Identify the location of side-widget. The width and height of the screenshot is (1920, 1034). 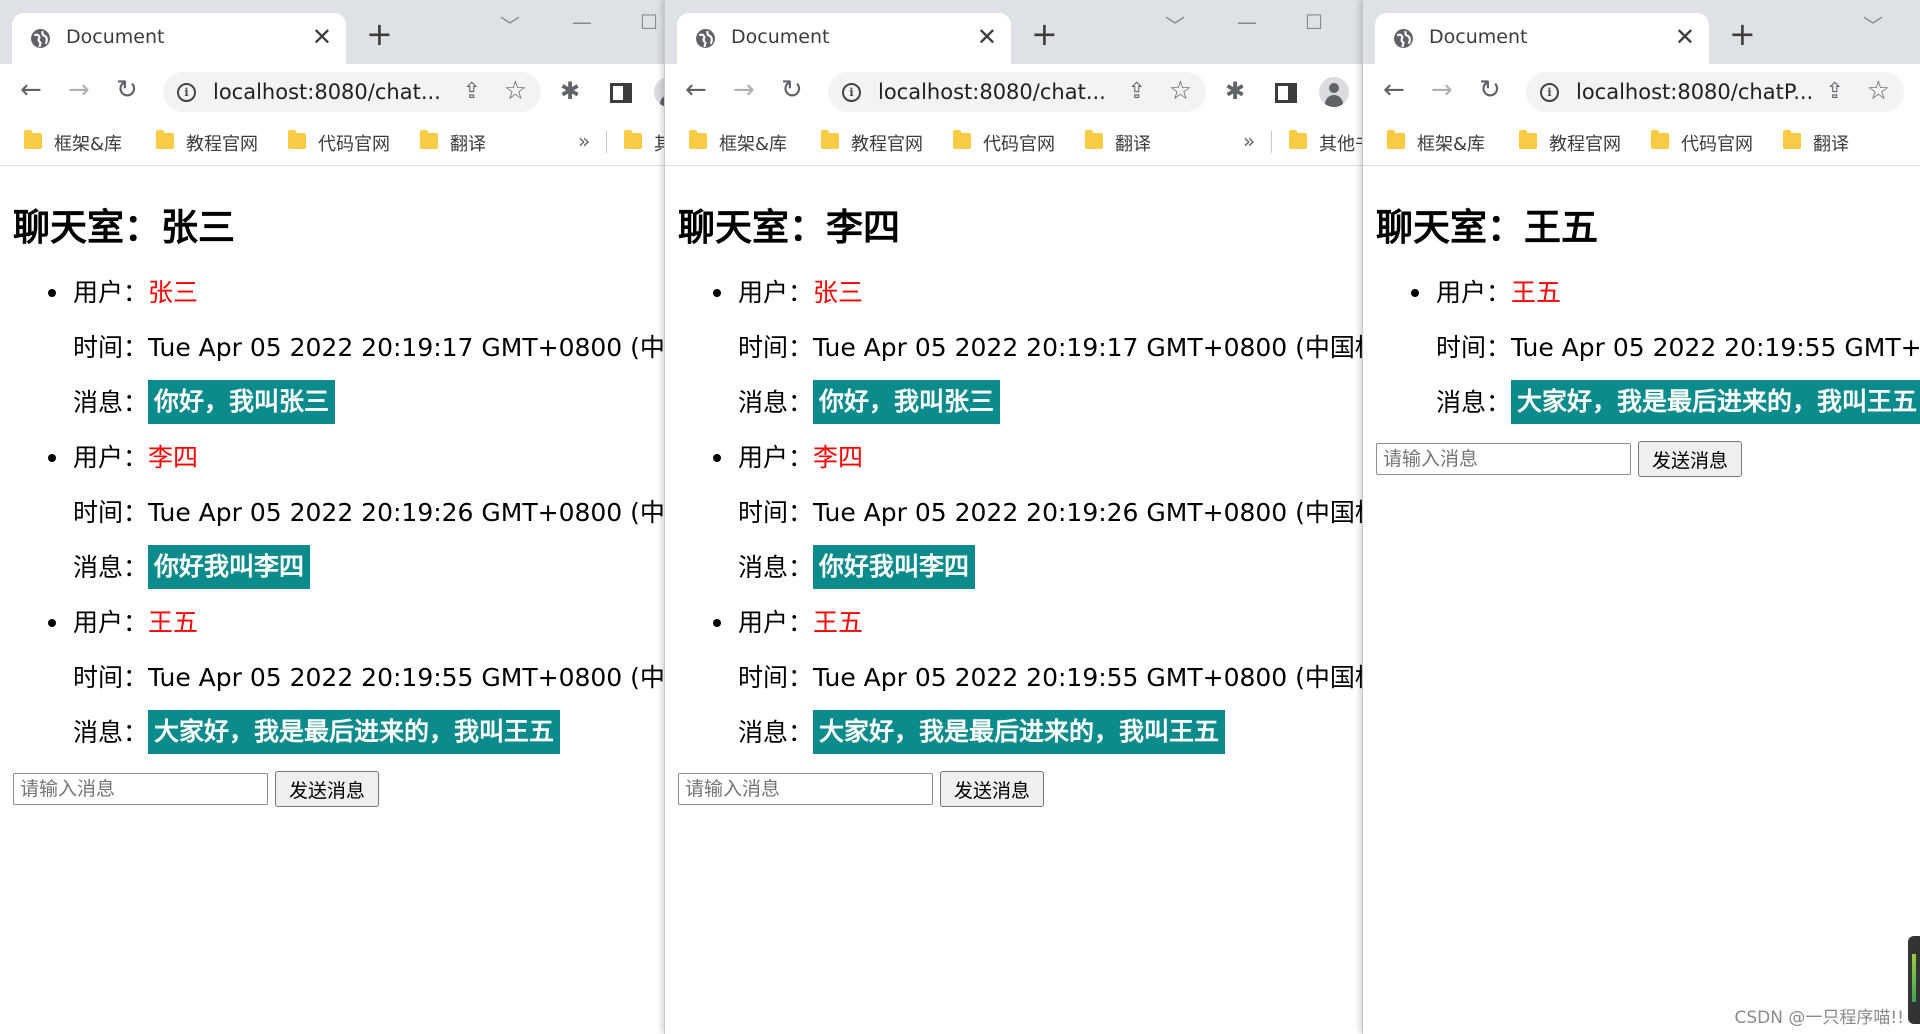
(1914, 980).